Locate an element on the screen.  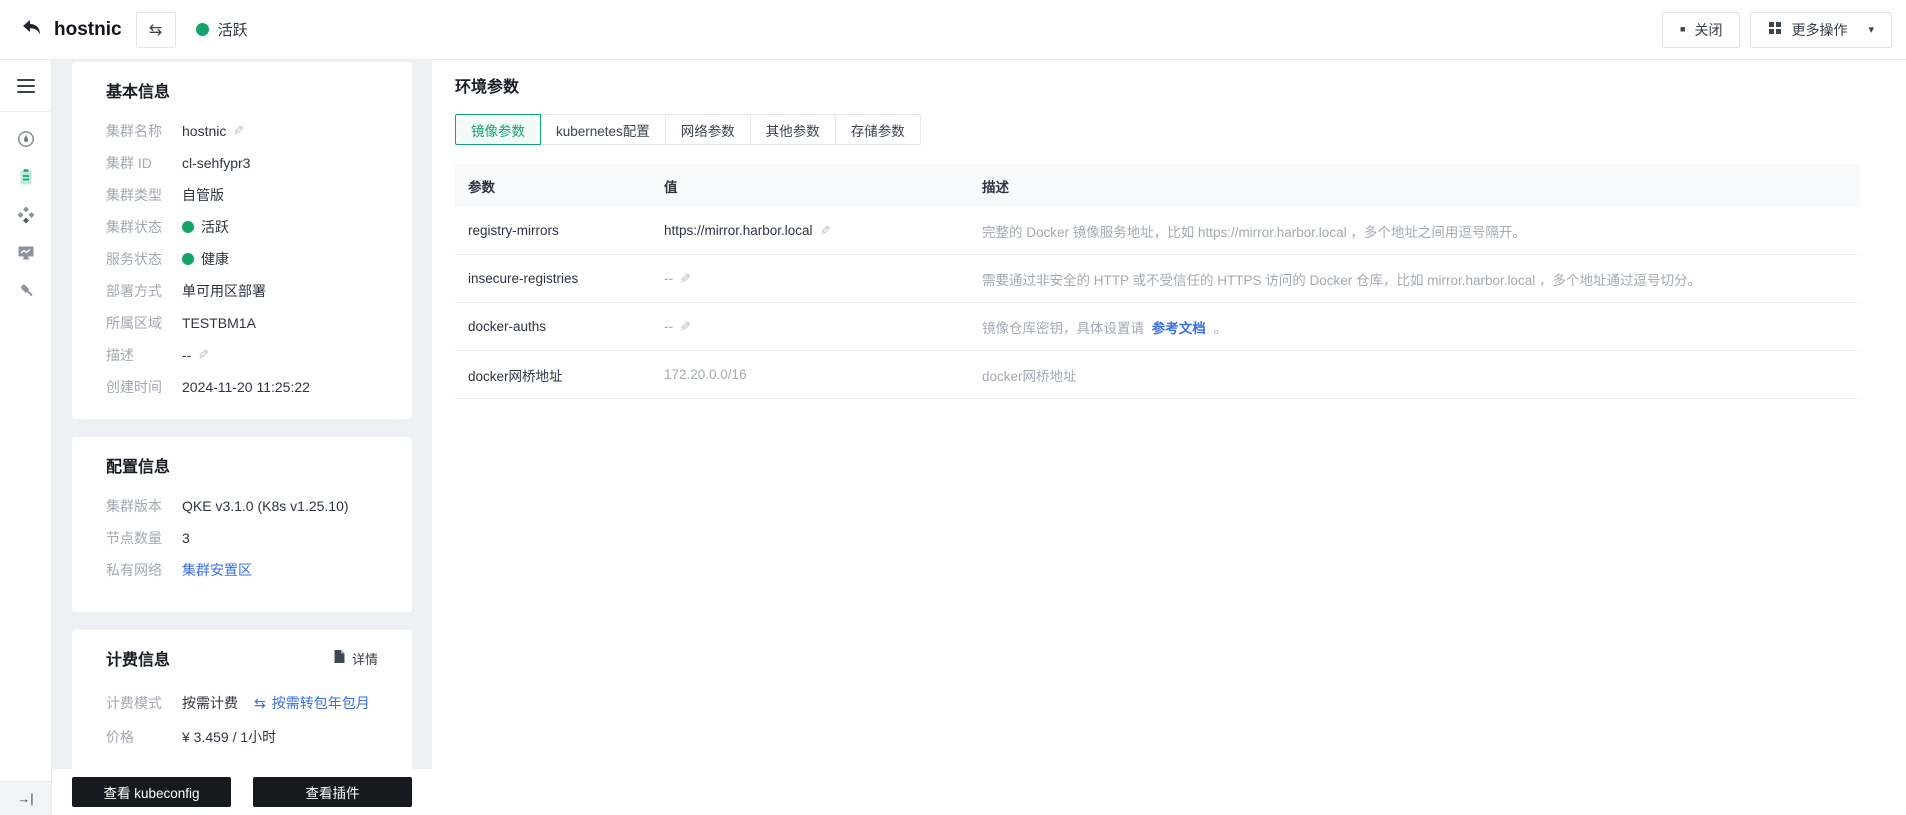
field-service-status: 服务状态 健康 is located at coordinates (242, 259).